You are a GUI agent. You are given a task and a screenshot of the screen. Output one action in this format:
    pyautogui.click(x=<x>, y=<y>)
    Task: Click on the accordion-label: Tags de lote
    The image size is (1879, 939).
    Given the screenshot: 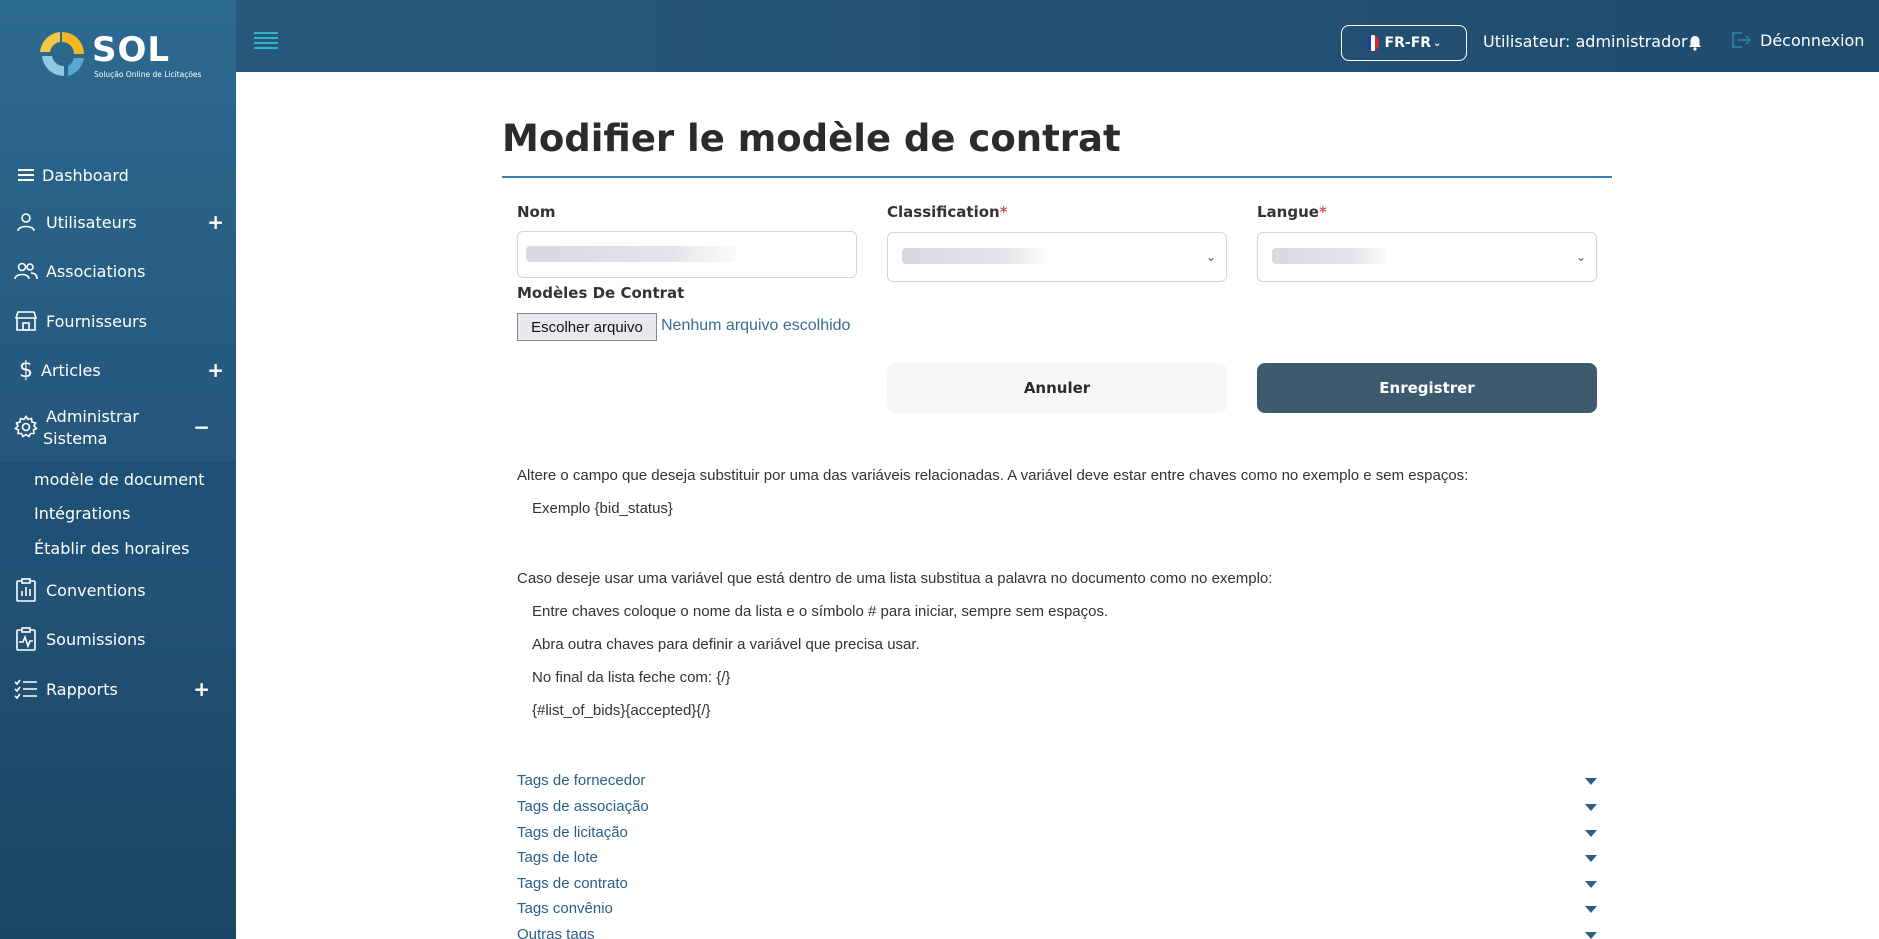 What is the action you would take?
    pyautogui.click(x=557, y=857)
    